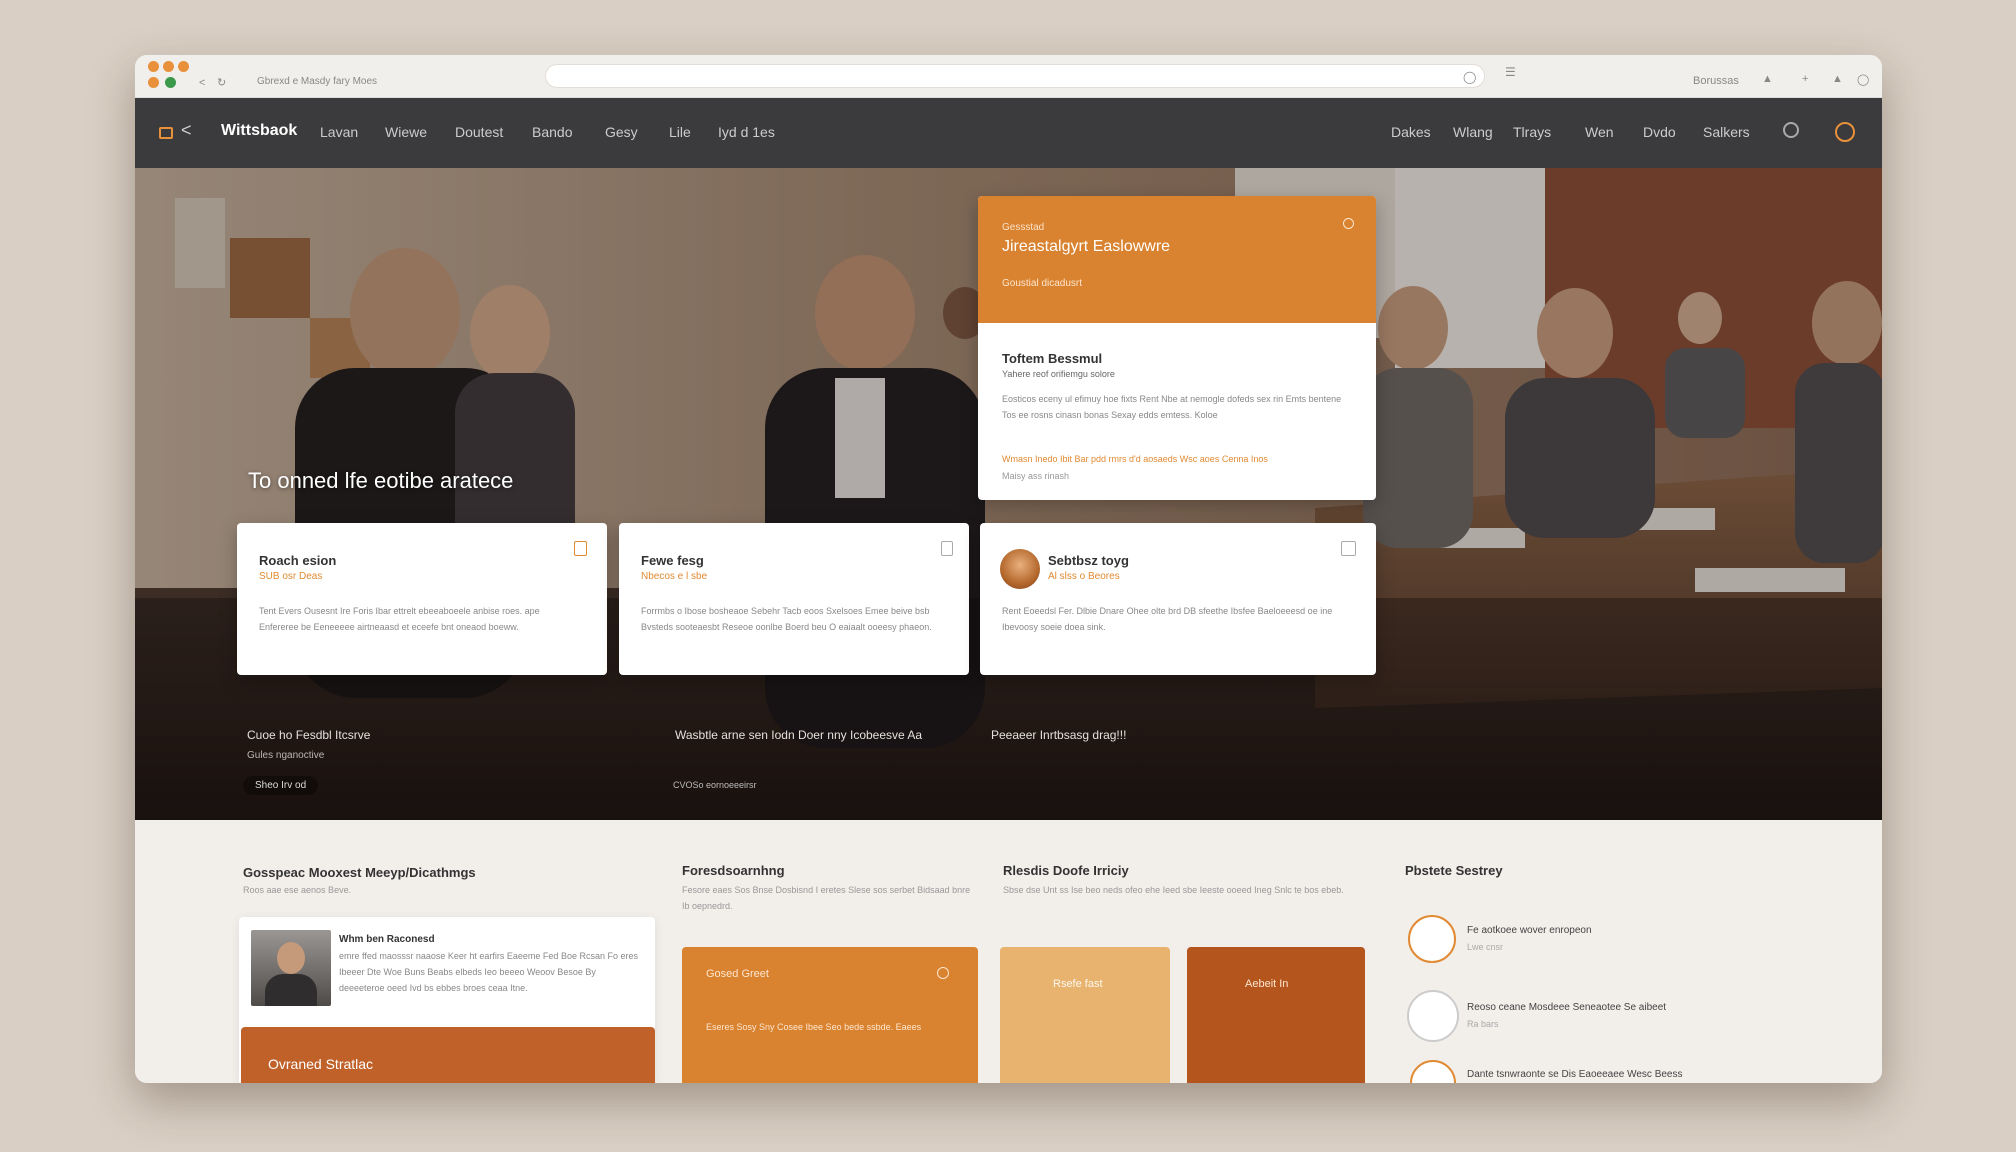 The width and height of the screenshot is (2016, 1152). I want to click on brand-logo: Wittsbaok, so click(259, 131).